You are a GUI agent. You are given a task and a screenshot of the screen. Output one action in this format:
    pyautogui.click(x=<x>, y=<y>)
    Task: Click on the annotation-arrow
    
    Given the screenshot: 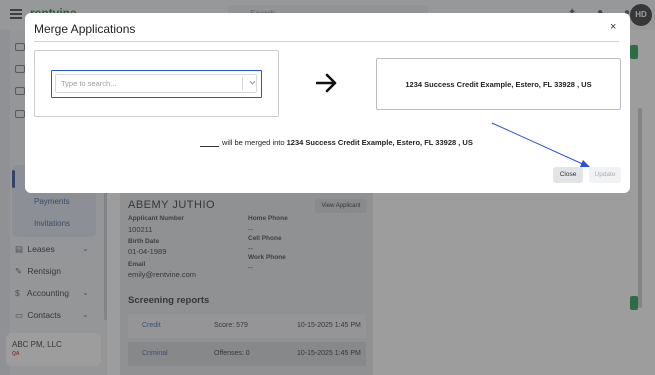 What is the action you would take?
    pyautogui.click(x=540, y=144)
    